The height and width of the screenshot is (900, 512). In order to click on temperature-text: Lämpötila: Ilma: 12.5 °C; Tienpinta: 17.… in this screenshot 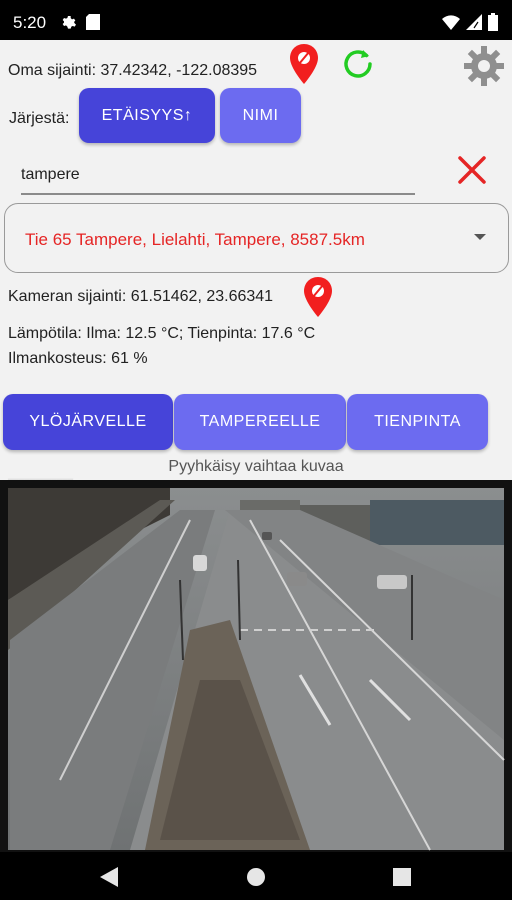, I will do `click(162, 333)`.